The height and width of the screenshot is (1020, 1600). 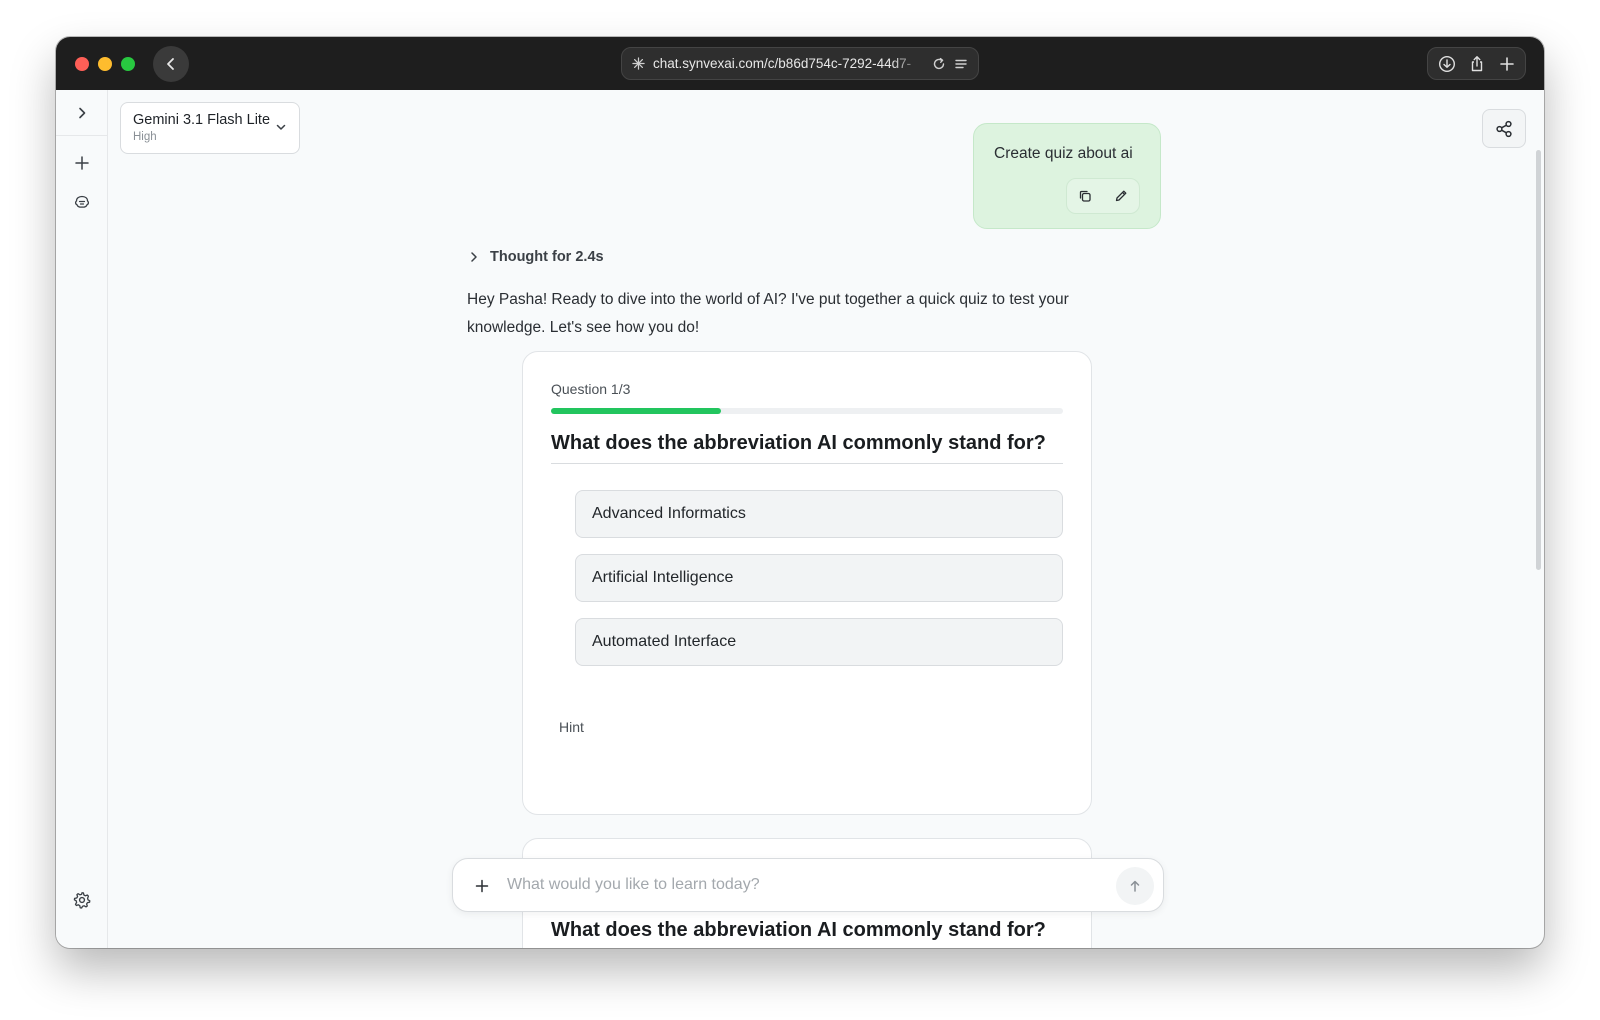 I want to click on new-chat-button, so click(x=82, y=163).